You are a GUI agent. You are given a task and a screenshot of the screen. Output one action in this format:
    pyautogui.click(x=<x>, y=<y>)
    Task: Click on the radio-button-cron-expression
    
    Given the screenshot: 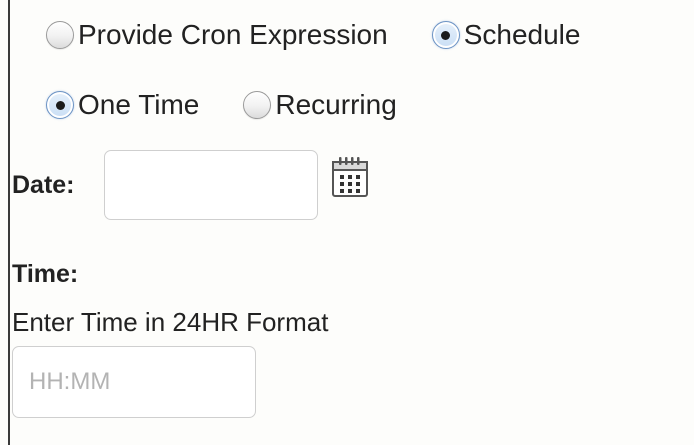 What is the action you would take?
    pyautogui.click(x=60, y=35)
    